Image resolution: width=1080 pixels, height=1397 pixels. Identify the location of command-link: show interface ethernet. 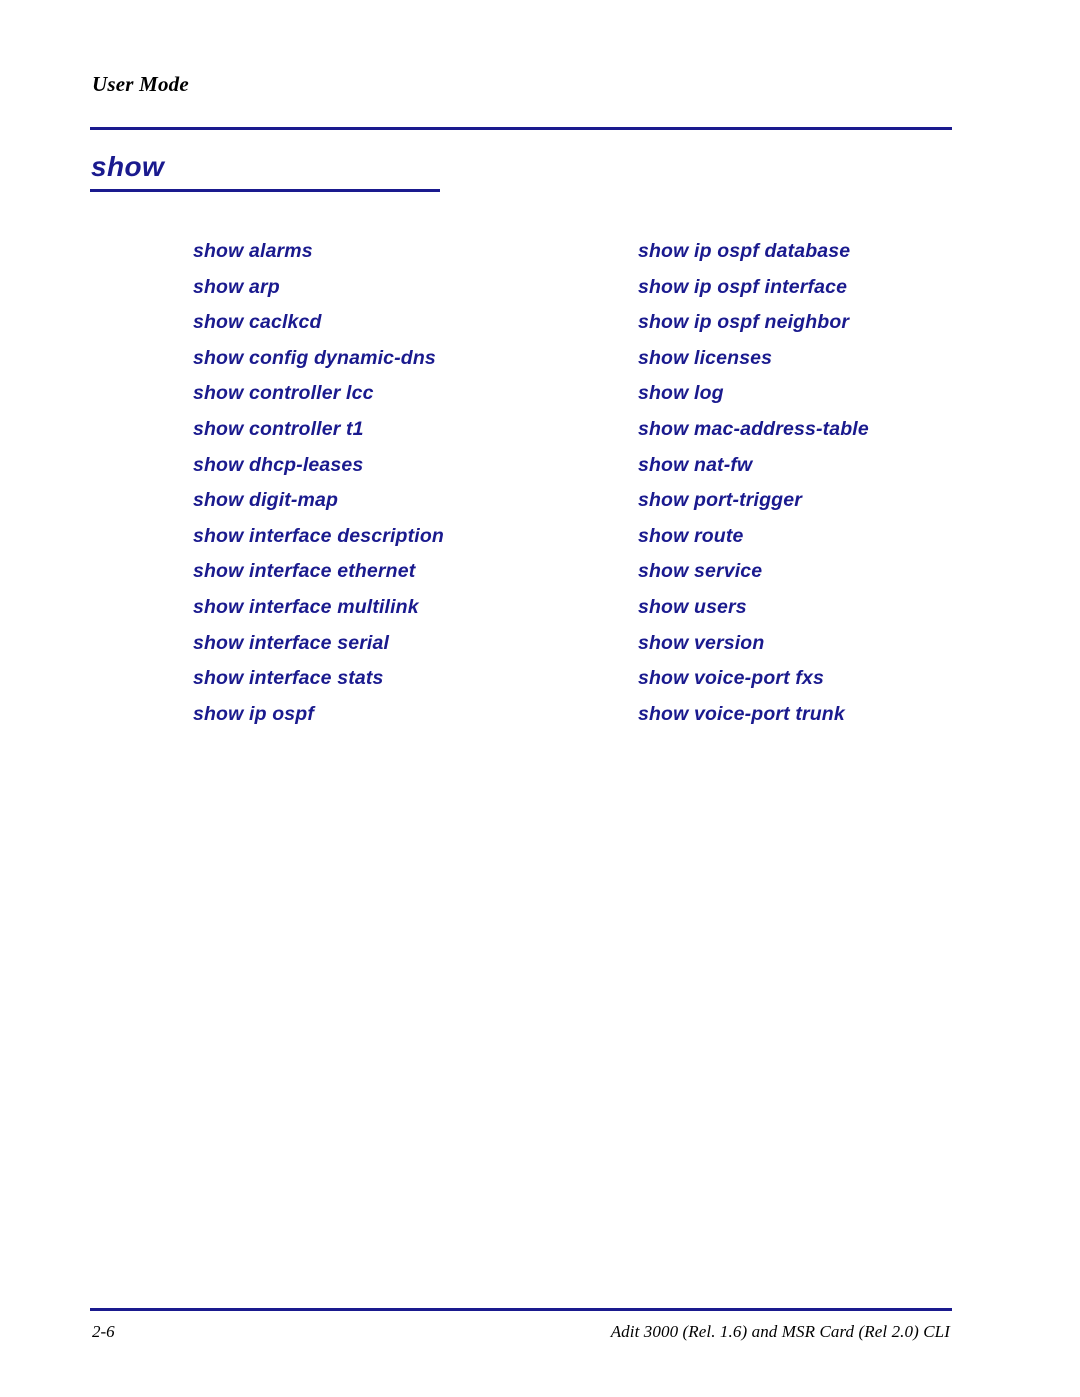
(408, 576).